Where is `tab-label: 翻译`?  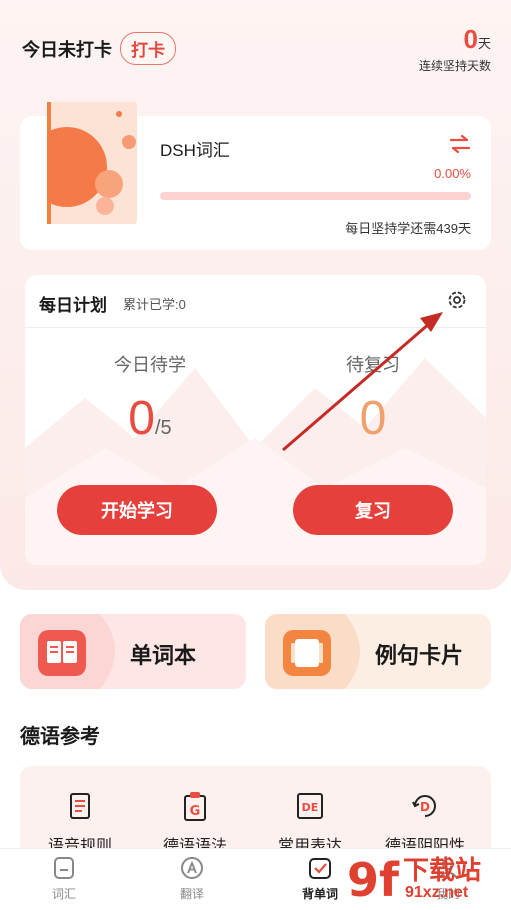 tab-label: 翻译 is located at coordinates (191, 894).